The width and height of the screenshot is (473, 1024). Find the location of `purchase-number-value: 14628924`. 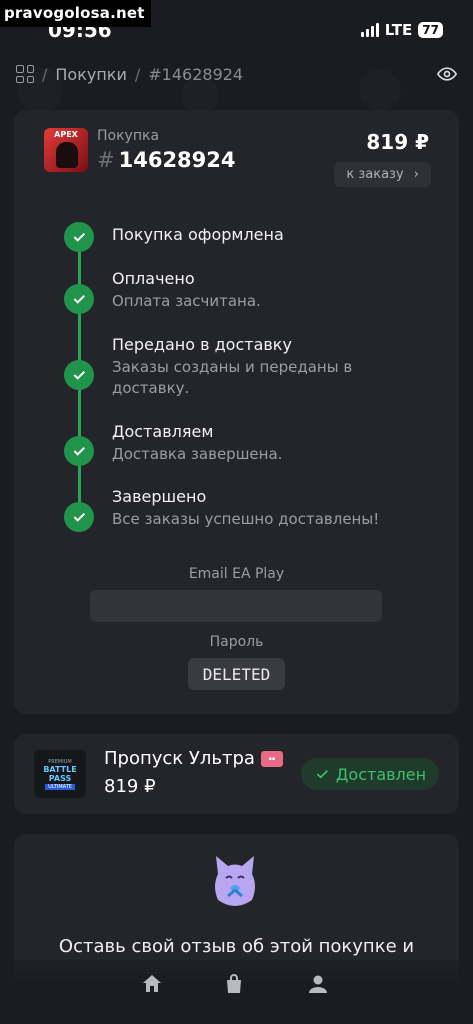

purchase-number-value: 14628924 is located at coordinates (177, 160).